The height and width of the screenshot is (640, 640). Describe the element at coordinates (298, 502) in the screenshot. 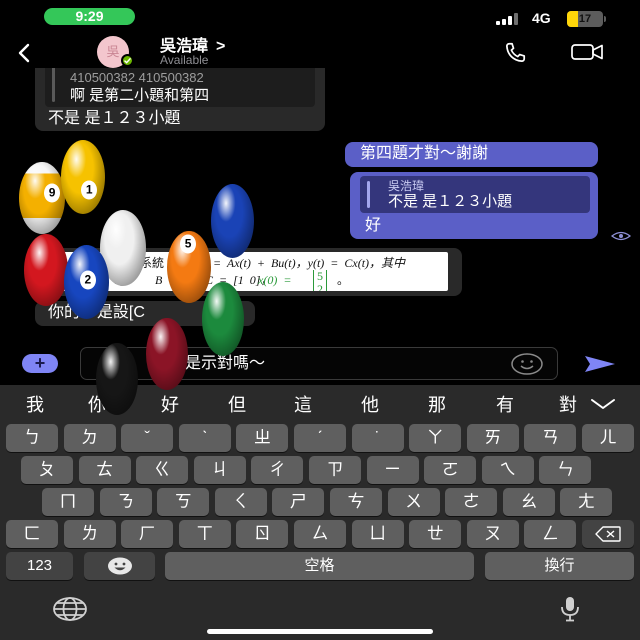

I see `bopomofo-key: ㄕ` at that location.